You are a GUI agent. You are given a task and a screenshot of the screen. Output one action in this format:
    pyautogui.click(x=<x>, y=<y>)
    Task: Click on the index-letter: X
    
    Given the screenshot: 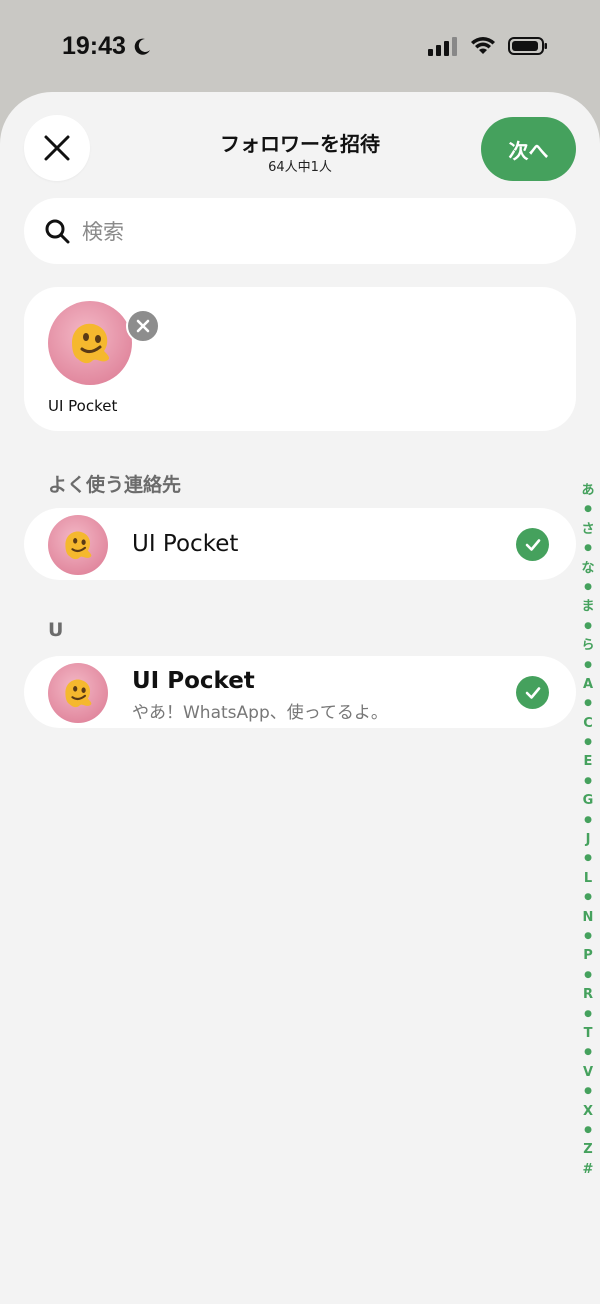 What is the action you would take?
    pyautogui.click(x=588, y=1111)
    